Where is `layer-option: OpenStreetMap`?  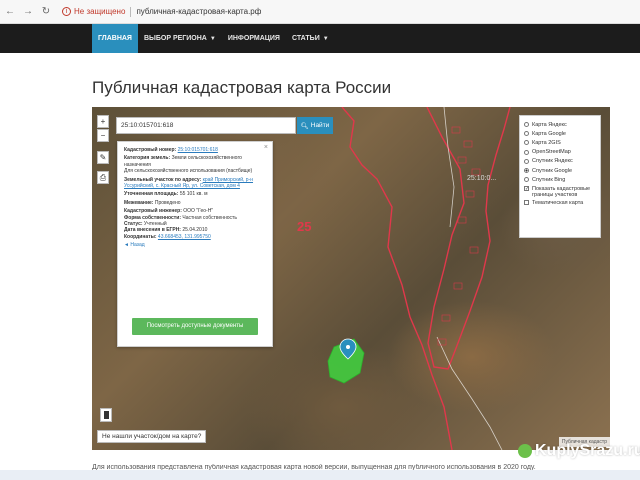 layer-option: OpenStreetMap is located at coordinates (560, 152).